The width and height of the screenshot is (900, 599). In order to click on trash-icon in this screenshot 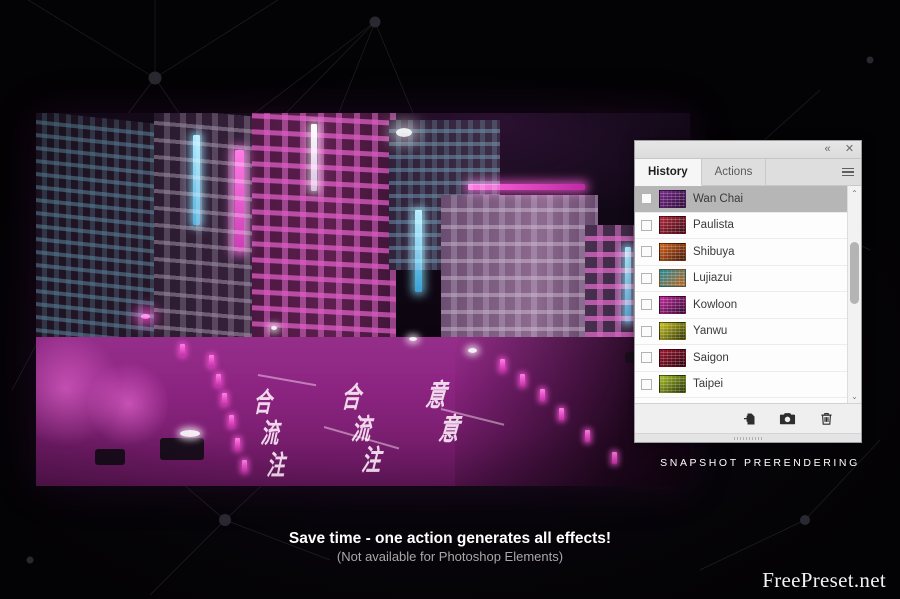, I will do `click(826, 418)`.